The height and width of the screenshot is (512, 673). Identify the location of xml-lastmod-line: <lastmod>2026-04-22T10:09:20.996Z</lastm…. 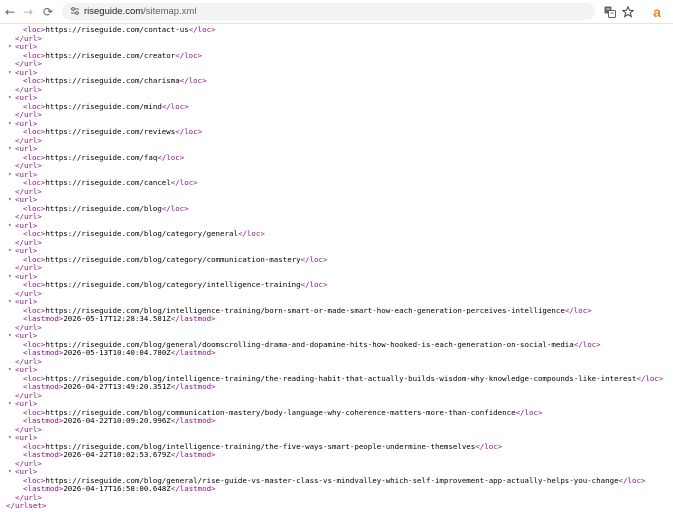
(336, 421).